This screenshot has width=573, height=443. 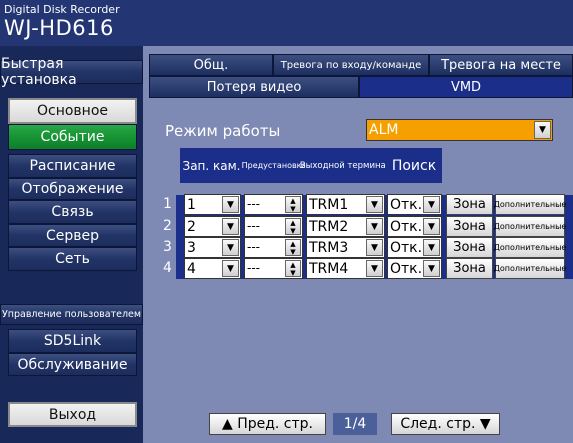 What do you see at coordinates (211, 165) in the screenshot?
I see `col-header-camera: Зап. кам.` at bounding box center [211, 165].